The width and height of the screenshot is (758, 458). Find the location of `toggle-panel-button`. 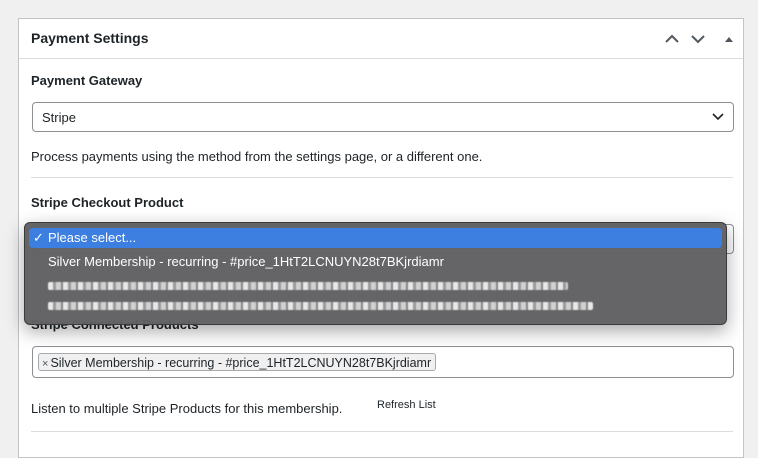

toggle-panel-button is located at coordinates (729, 39).